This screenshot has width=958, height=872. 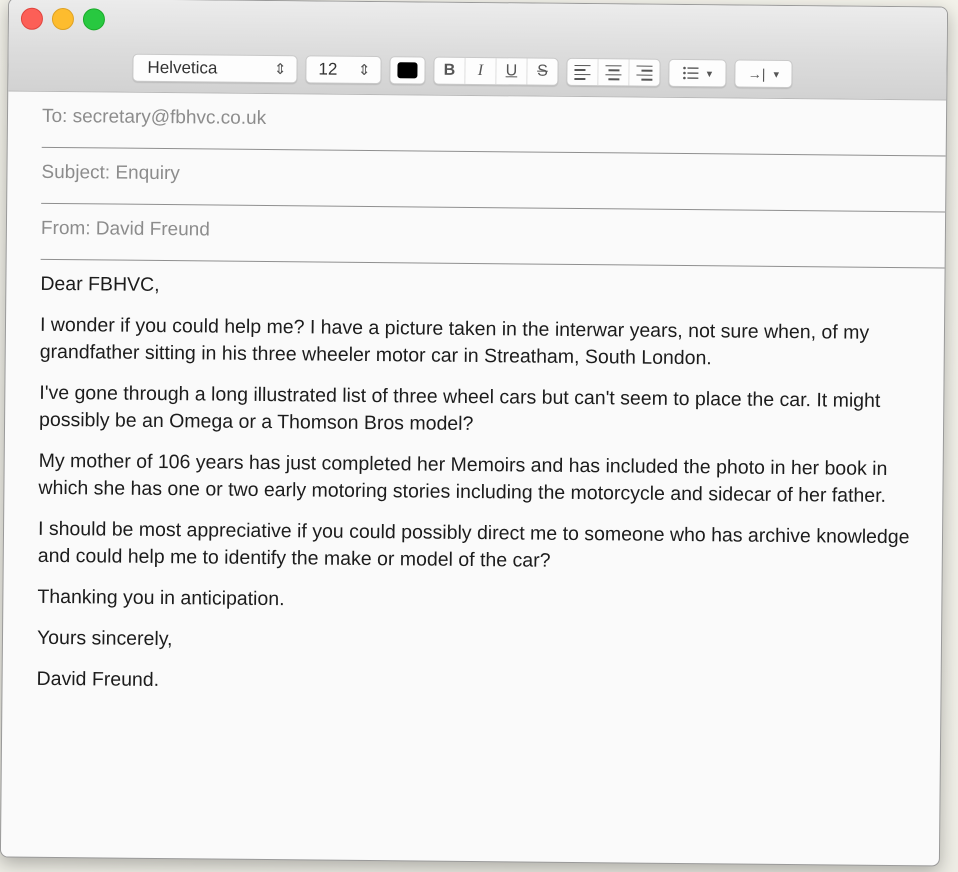 What do you see at coordinates (756, 73) in the screenshot?
I see `indent-icon: →|` at bounding box center [756, 73].